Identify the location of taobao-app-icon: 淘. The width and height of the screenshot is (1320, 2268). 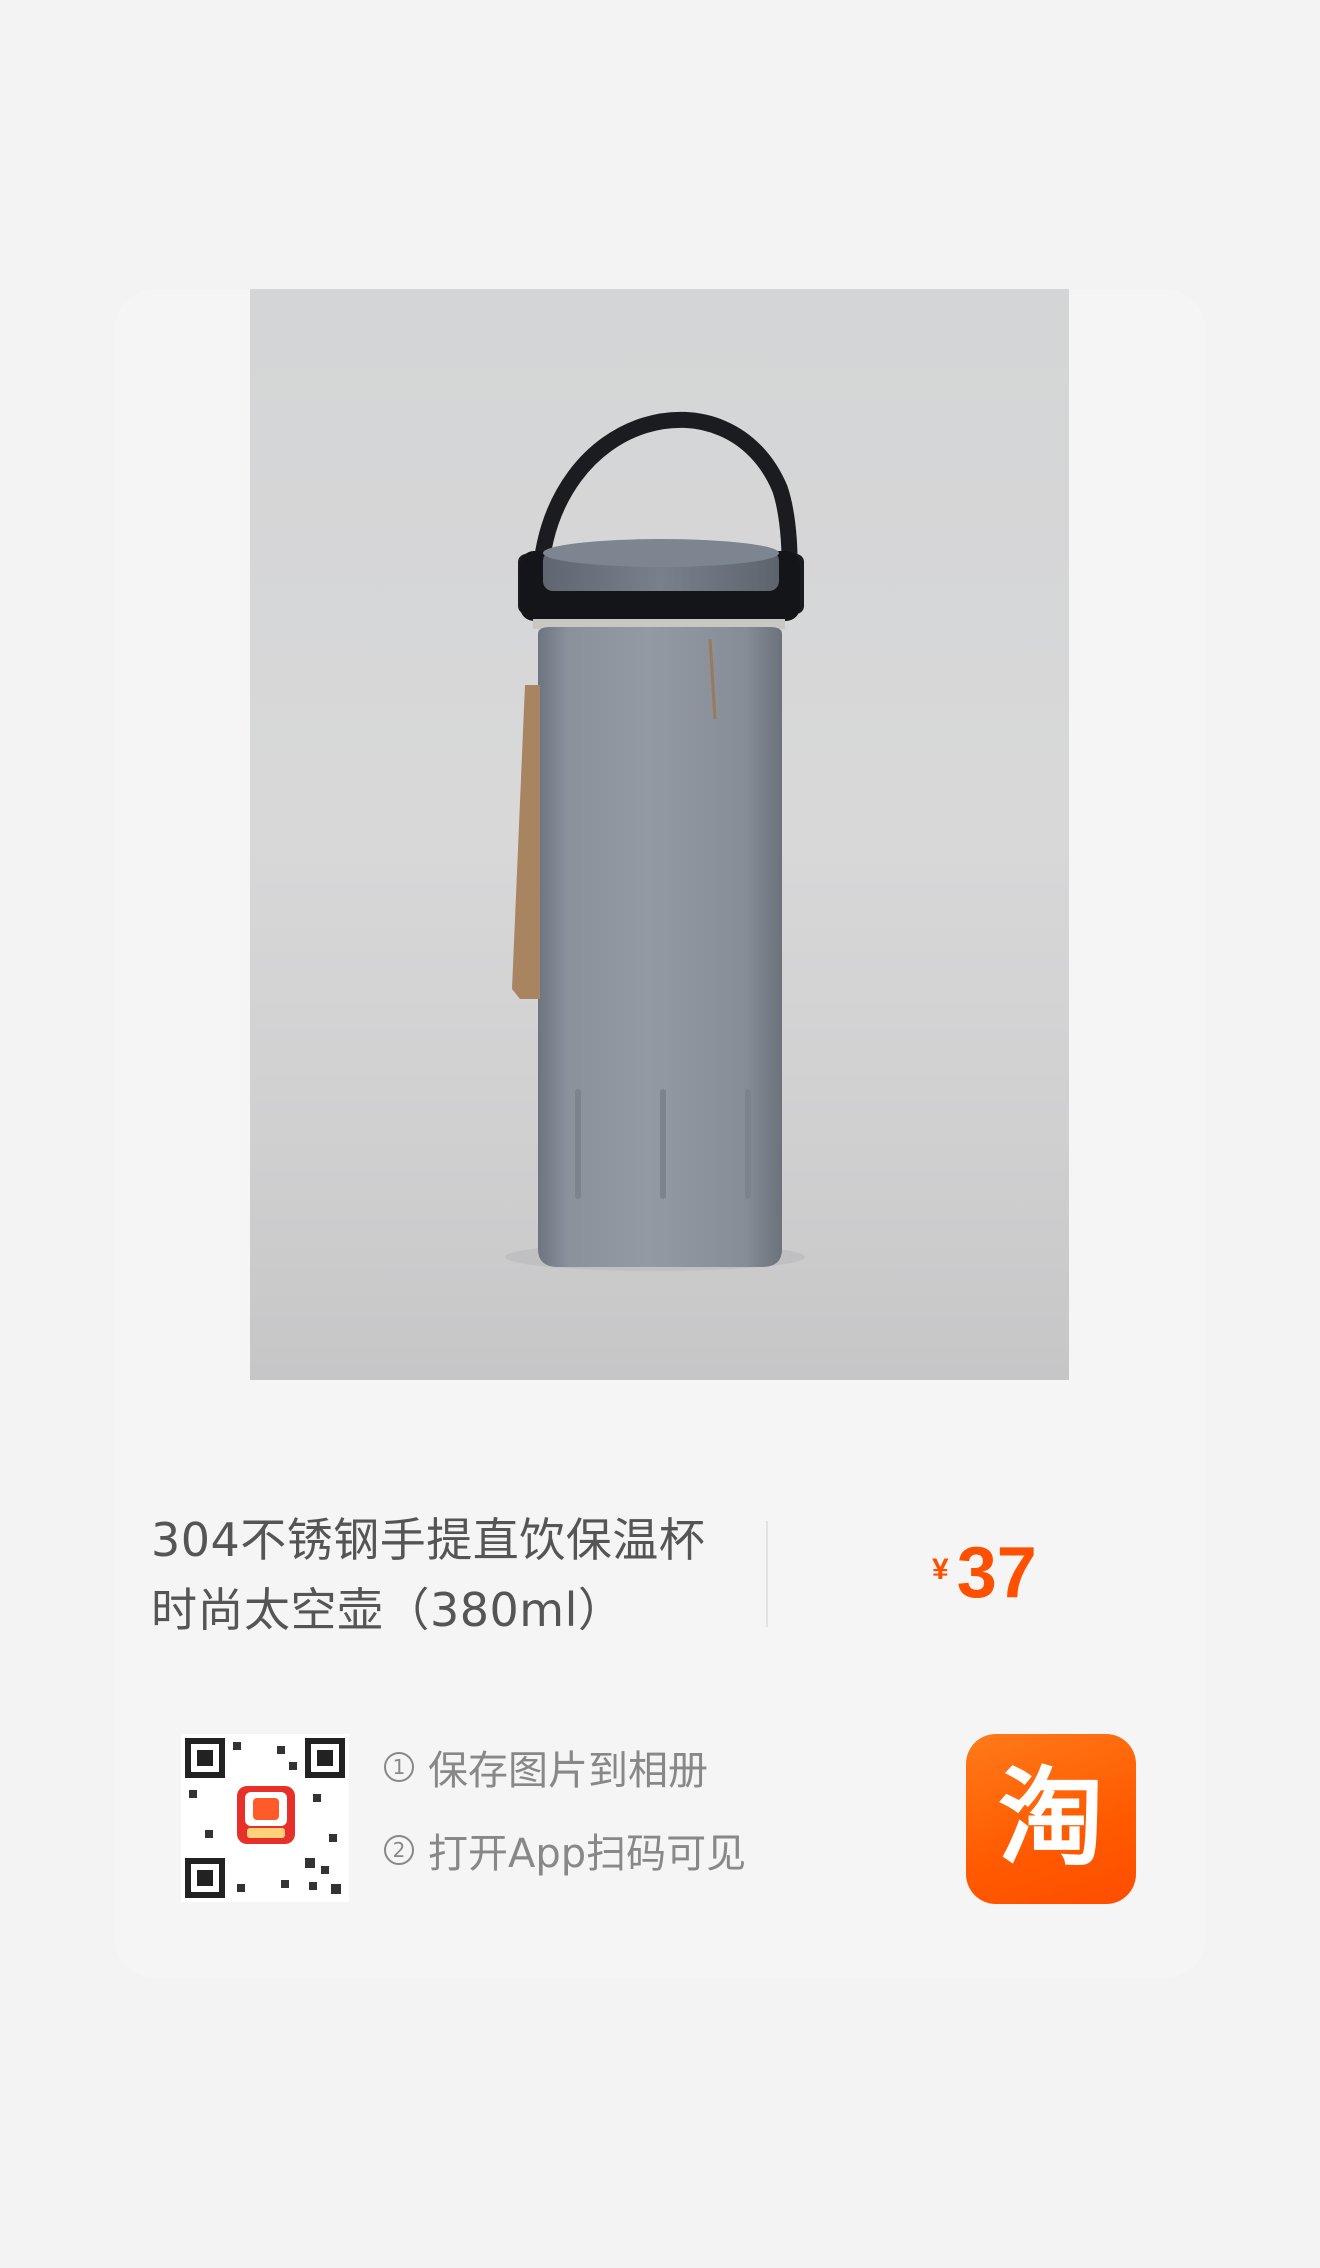
(1051, 1819).